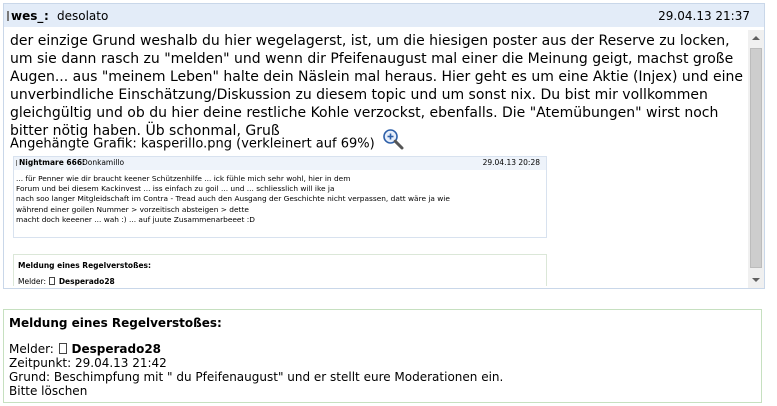 This screenshot has height=406, width=777. Describe the element at coordinates (704, 16) in the screenshot. I see `post-timestamp: 29.04.13 21:37` at that location.